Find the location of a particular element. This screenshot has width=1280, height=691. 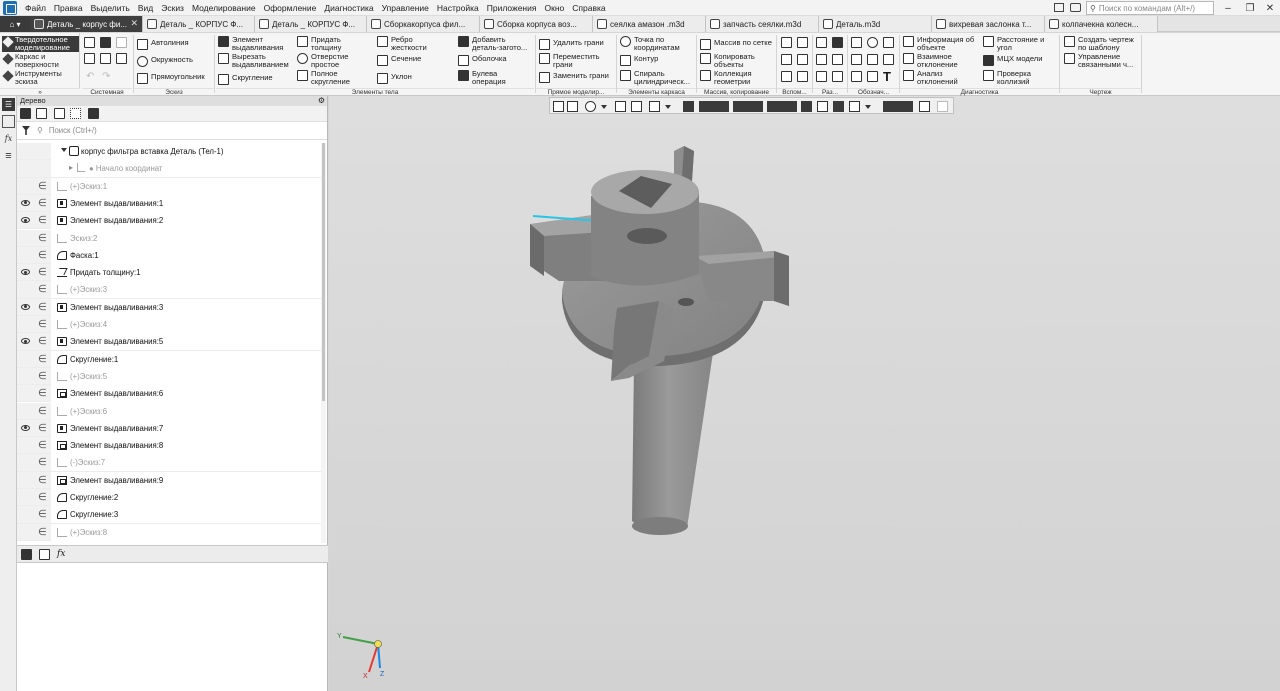

base-icon is located at coordinates (888, 42).